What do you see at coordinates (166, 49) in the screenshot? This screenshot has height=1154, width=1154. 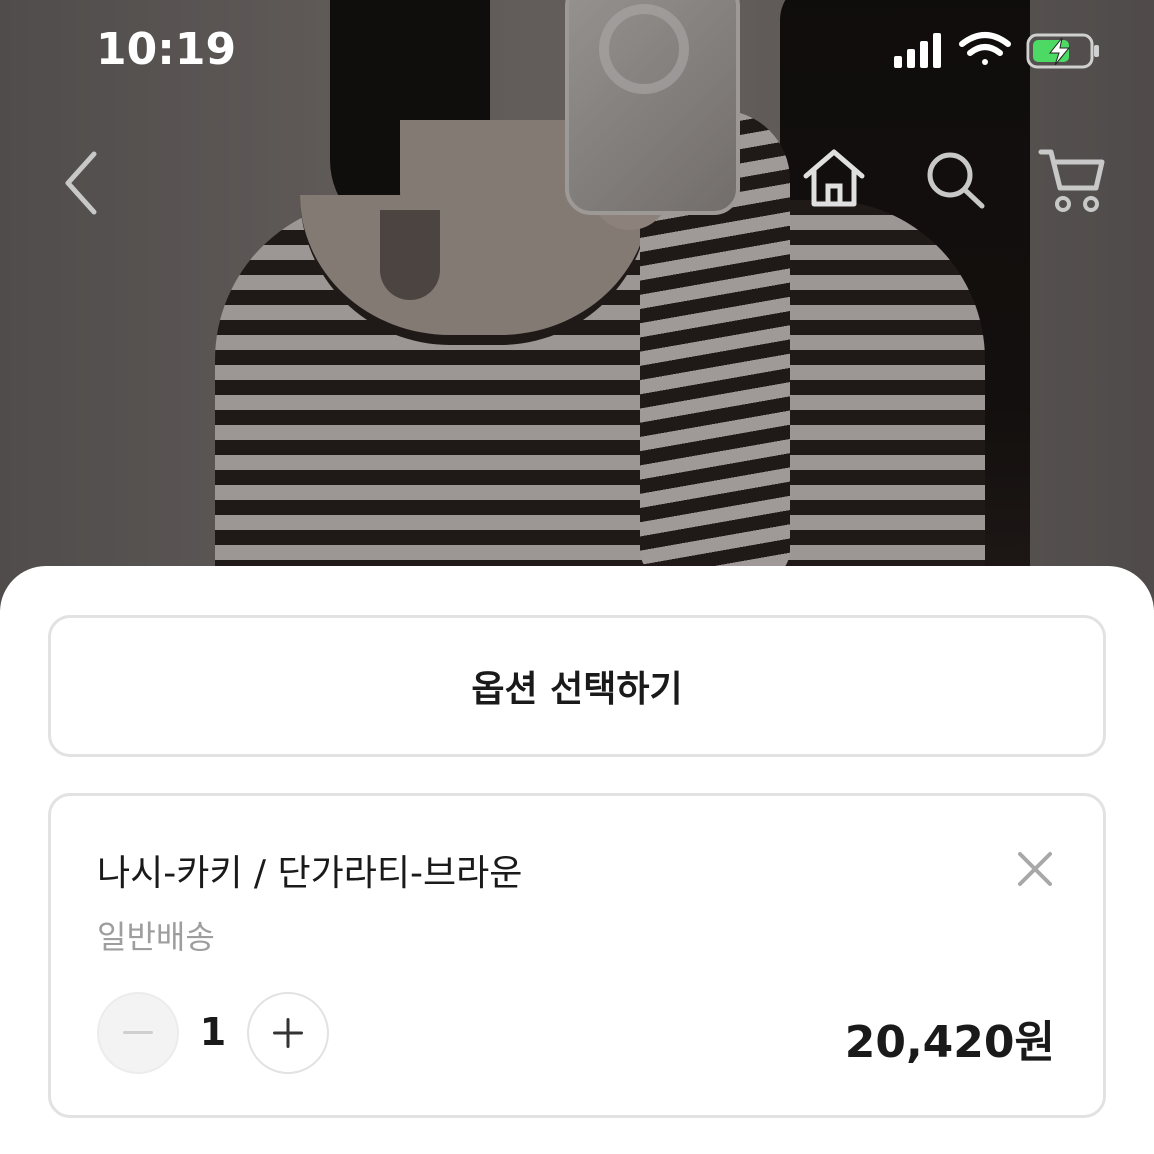 I see `status-time: 10:19` at bounding box center [166, 49].